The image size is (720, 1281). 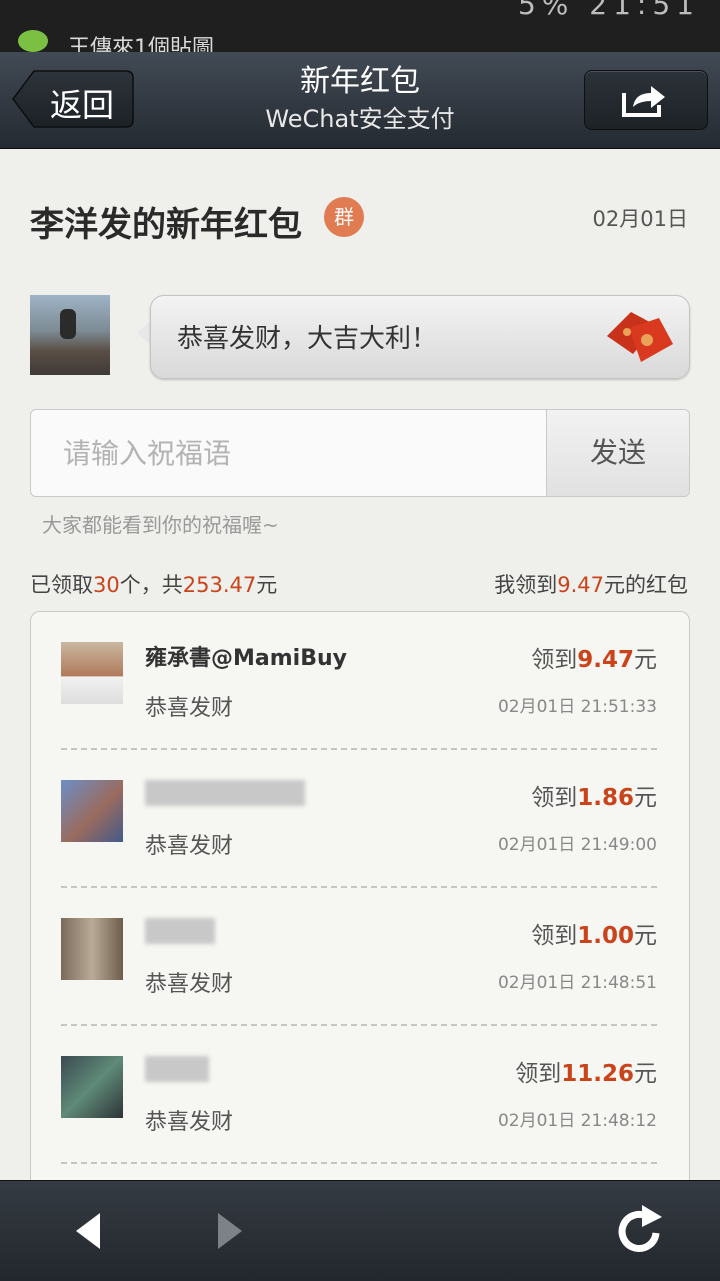 What do you see at coordinates (360, 681) in the screenshot?
I see `list-item: 雍承書@MamiBuy 领到9.47元 恭喜发财 02月01日 21:51:33` at bounding box center [360, 681].